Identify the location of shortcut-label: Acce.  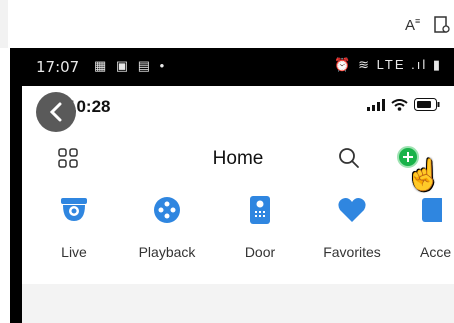
(436, 252).